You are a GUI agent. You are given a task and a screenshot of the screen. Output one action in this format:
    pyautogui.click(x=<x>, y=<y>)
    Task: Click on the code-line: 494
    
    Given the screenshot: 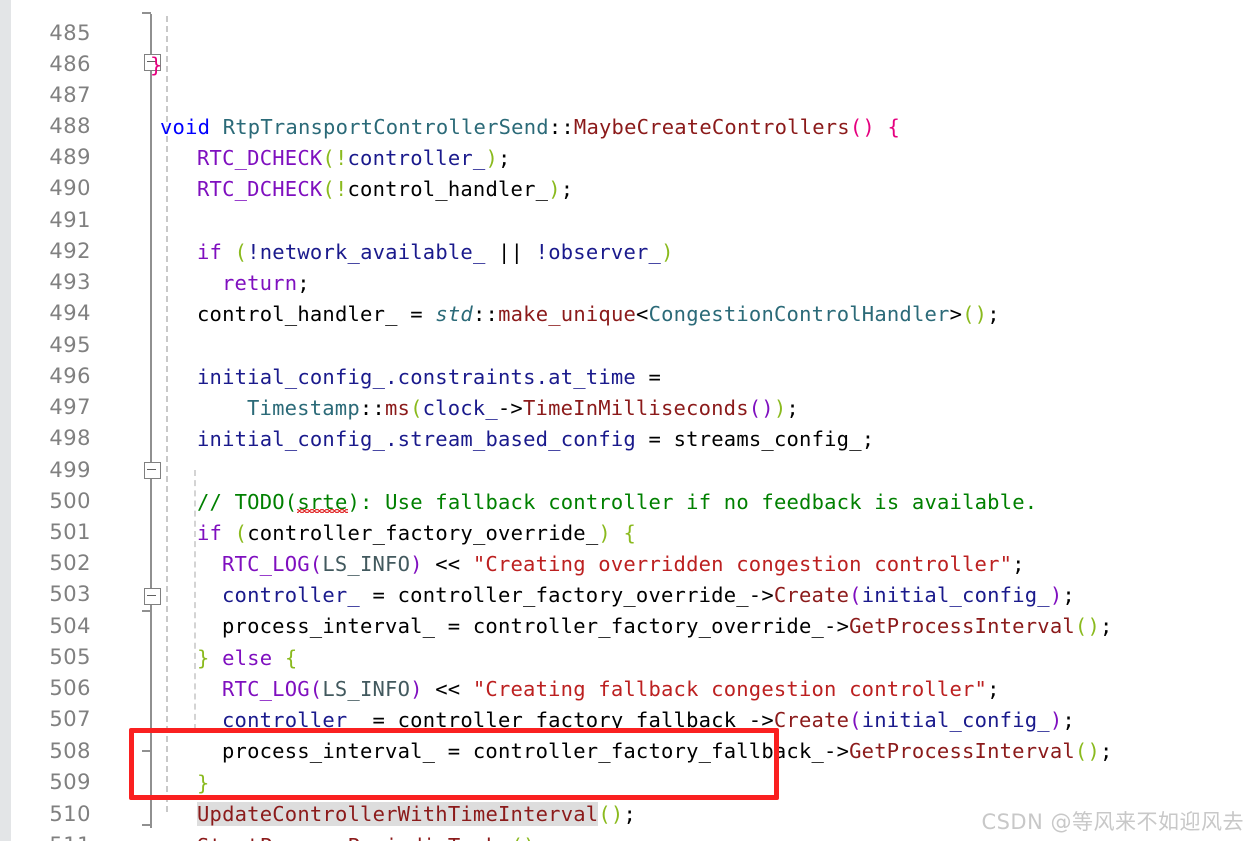 What is the action you would take?
    pyautogui.click(x=634, y=296)
    